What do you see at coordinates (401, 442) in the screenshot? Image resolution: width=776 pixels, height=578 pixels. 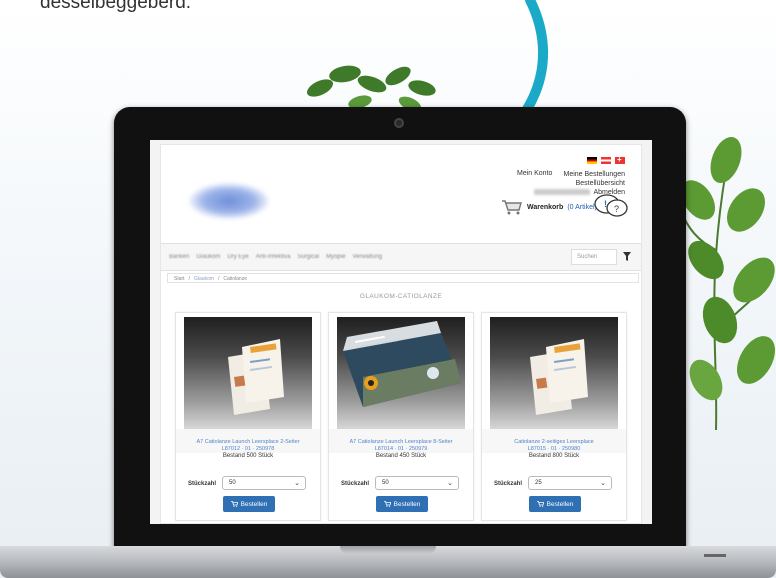 I see `product-title: A7 Catiolanze Launch Leersplace 8-Seiter` at bounding box center [401, 442].